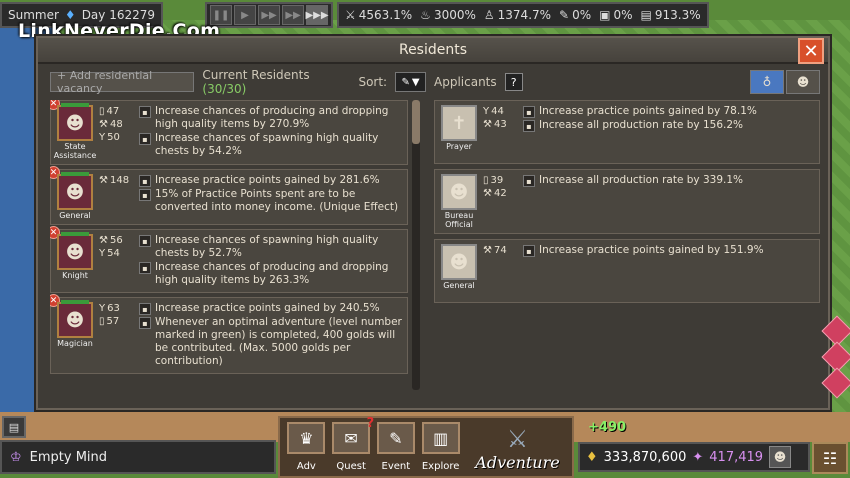 The image size is (850, 478). I want to click on nav-label: Event, so click(396, 466).